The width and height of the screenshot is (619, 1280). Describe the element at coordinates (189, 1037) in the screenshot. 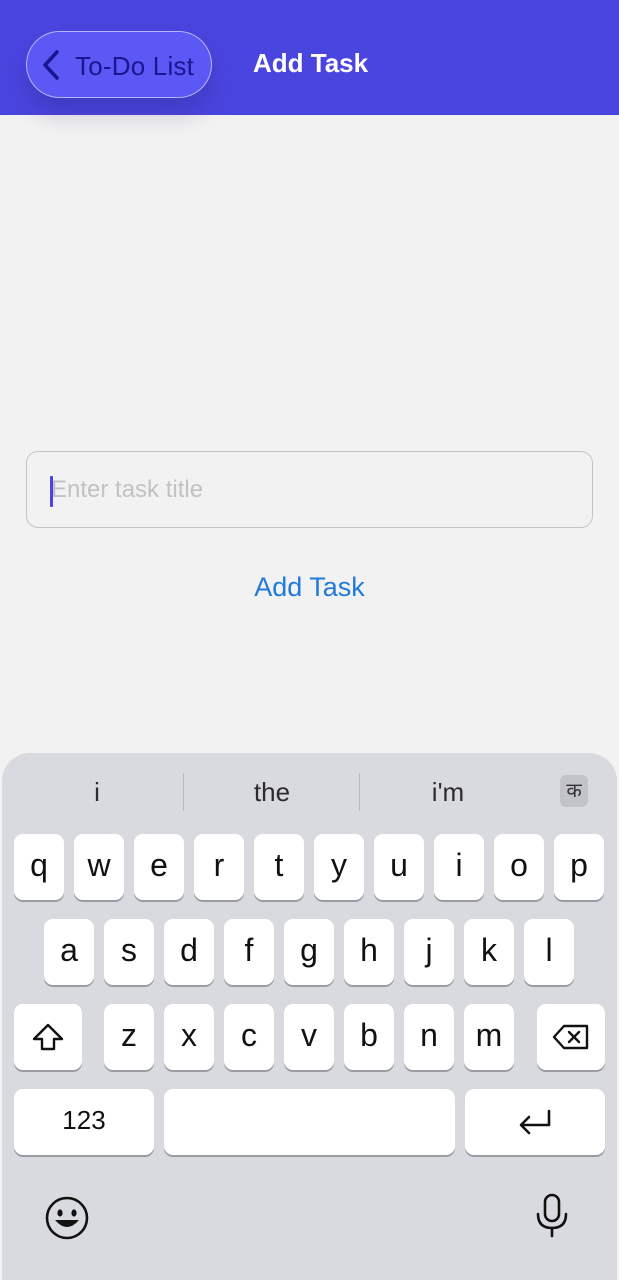

I see `key-x: x` at that location.